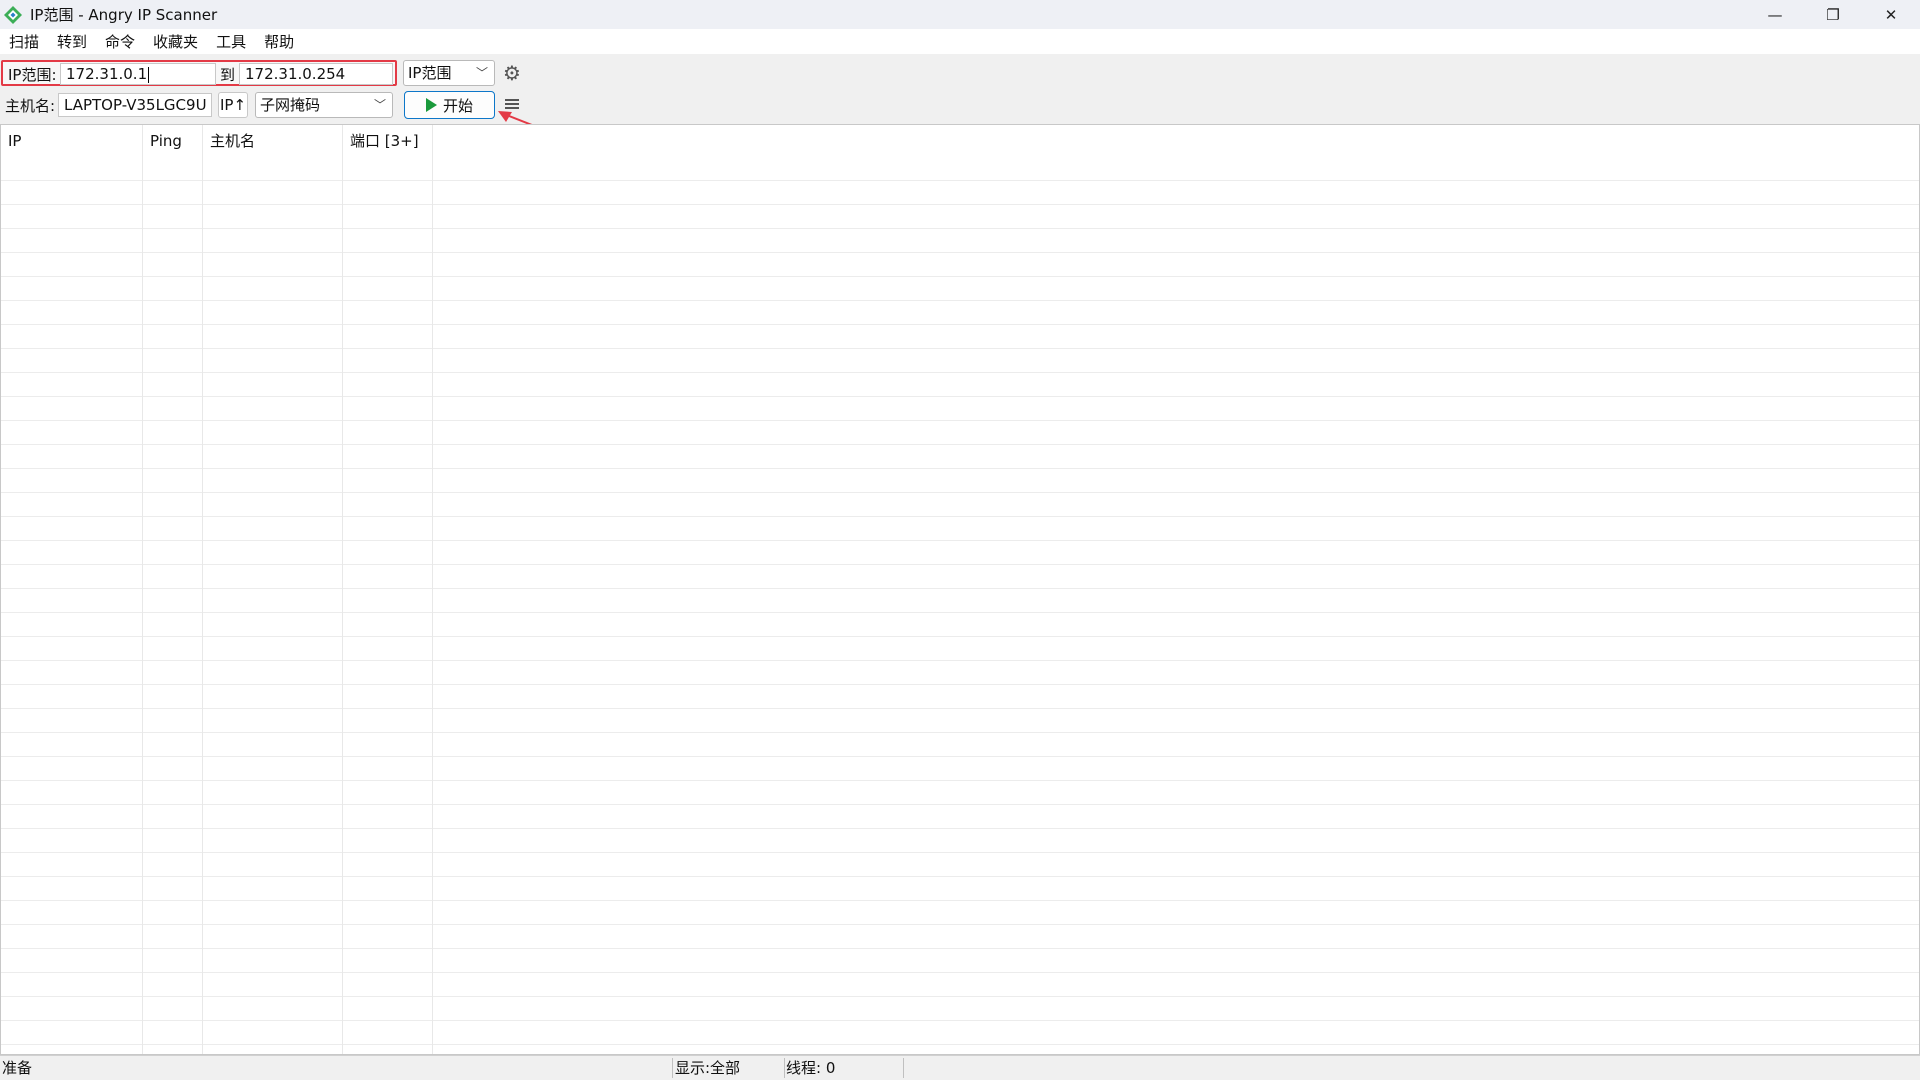 This screenshot has width=1920, height=1080. I want to click on window-controls: — ❐ ✕, so click(1833, 14).